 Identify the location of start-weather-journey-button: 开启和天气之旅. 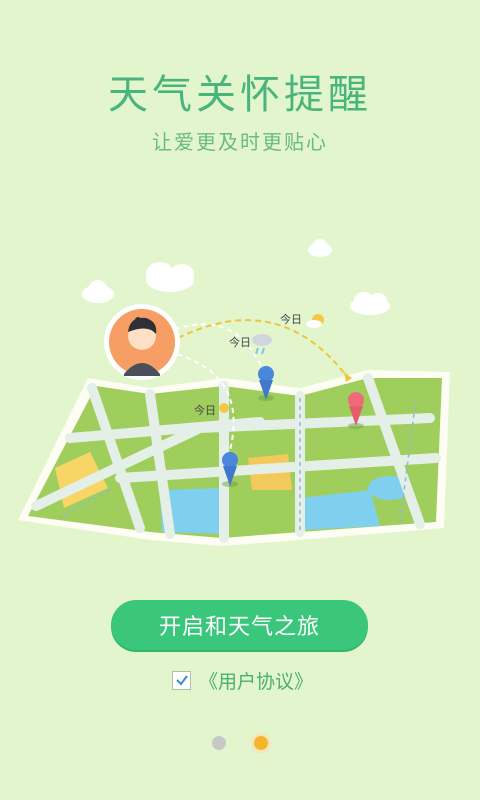
(239, 625).